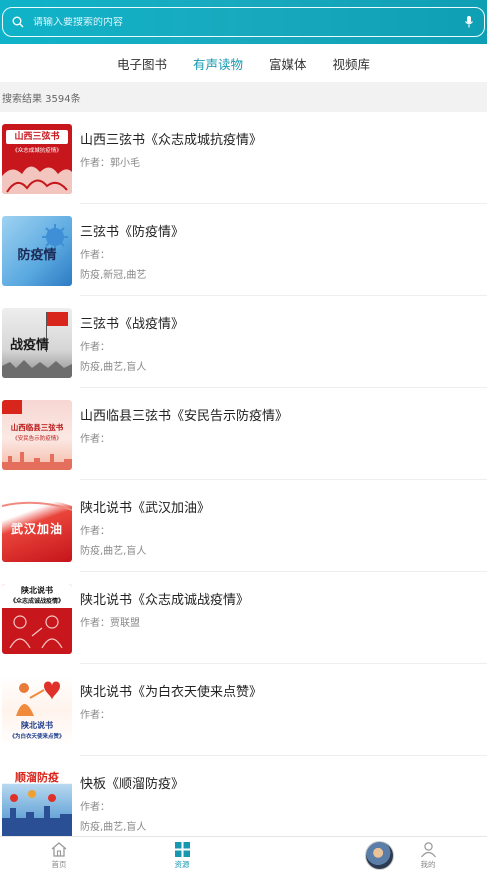 The width and height of the screenshot is (487, 871). What do you see at coordinates (352, 63) in the screenshot?
I see `tab-video-library: 视频库` at bounding box center [352, 63].